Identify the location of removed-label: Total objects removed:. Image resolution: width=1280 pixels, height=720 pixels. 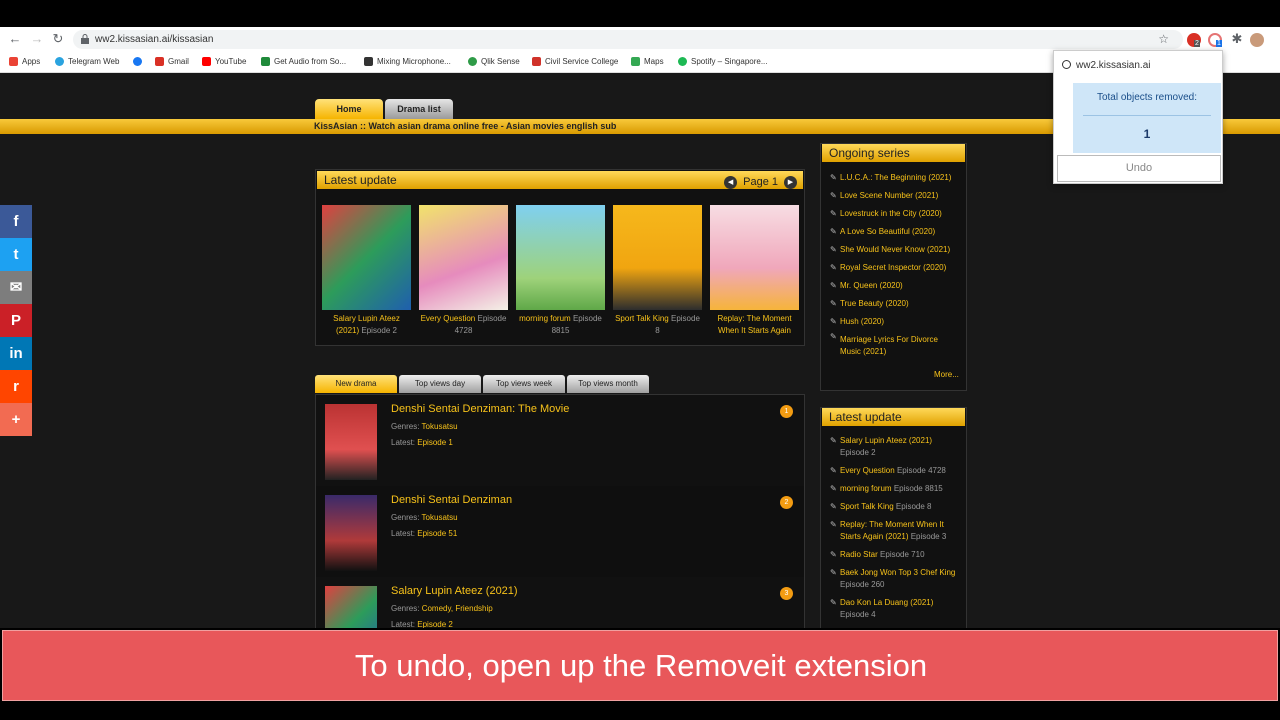
(1147, 97).